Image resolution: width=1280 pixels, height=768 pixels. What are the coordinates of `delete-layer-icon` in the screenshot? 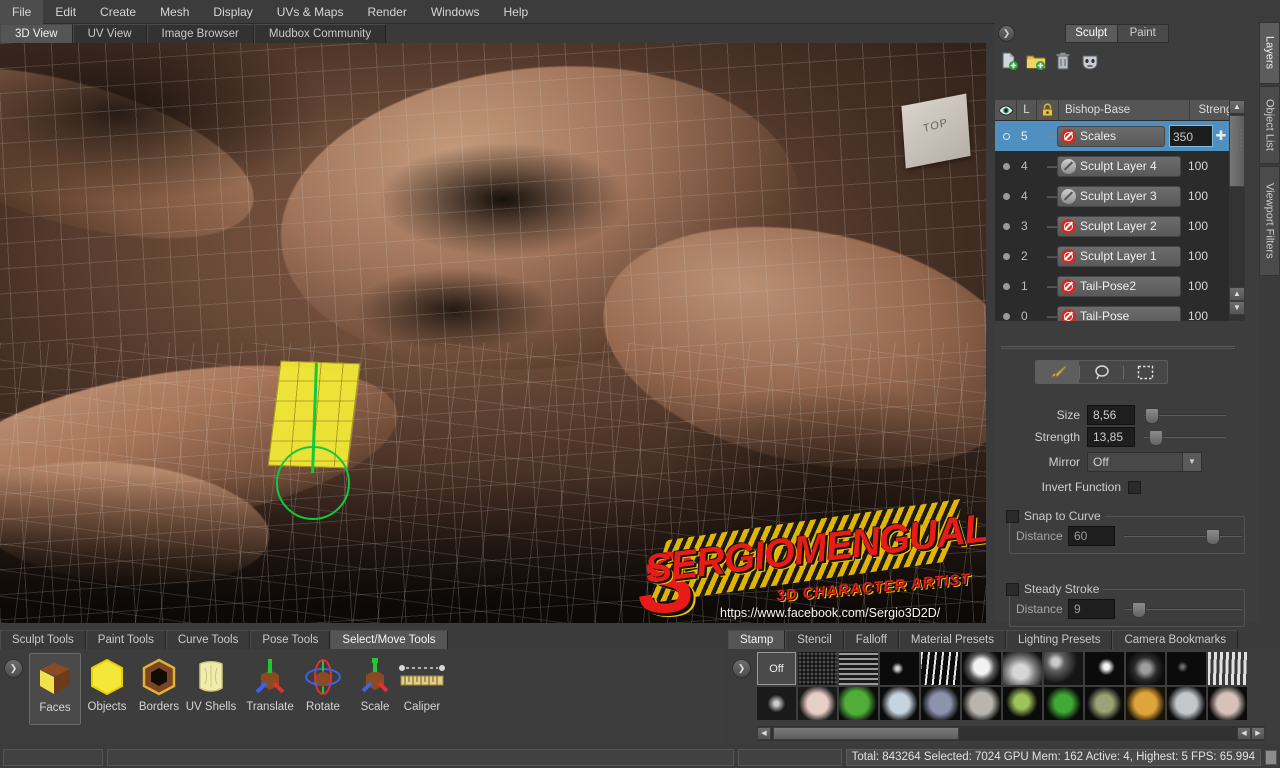 It's located at (1063, 61).